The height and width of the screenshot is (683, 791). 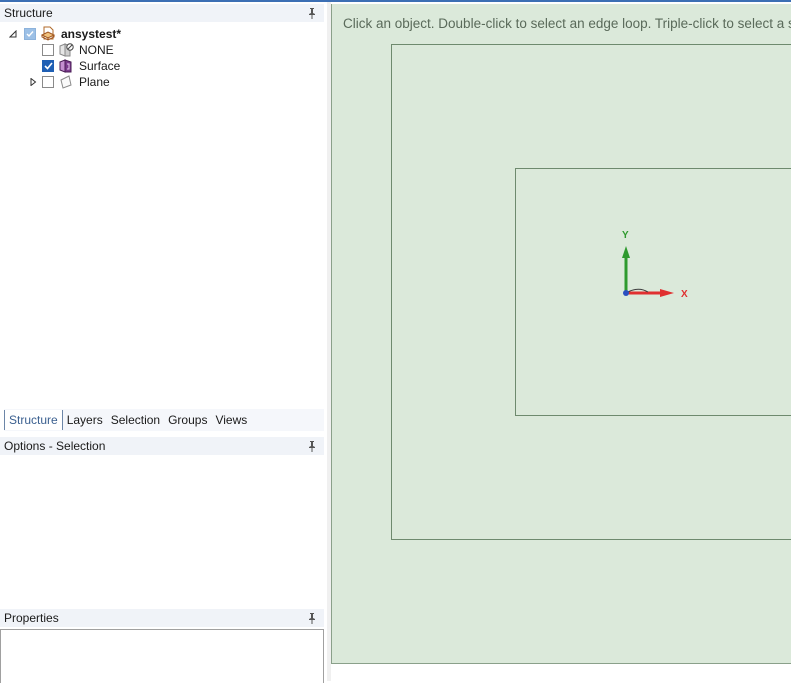 What do you see at coordinates (33, 82) in the screenshot?
I see `expand-arrow-icon` at bounding box center [33, 82].